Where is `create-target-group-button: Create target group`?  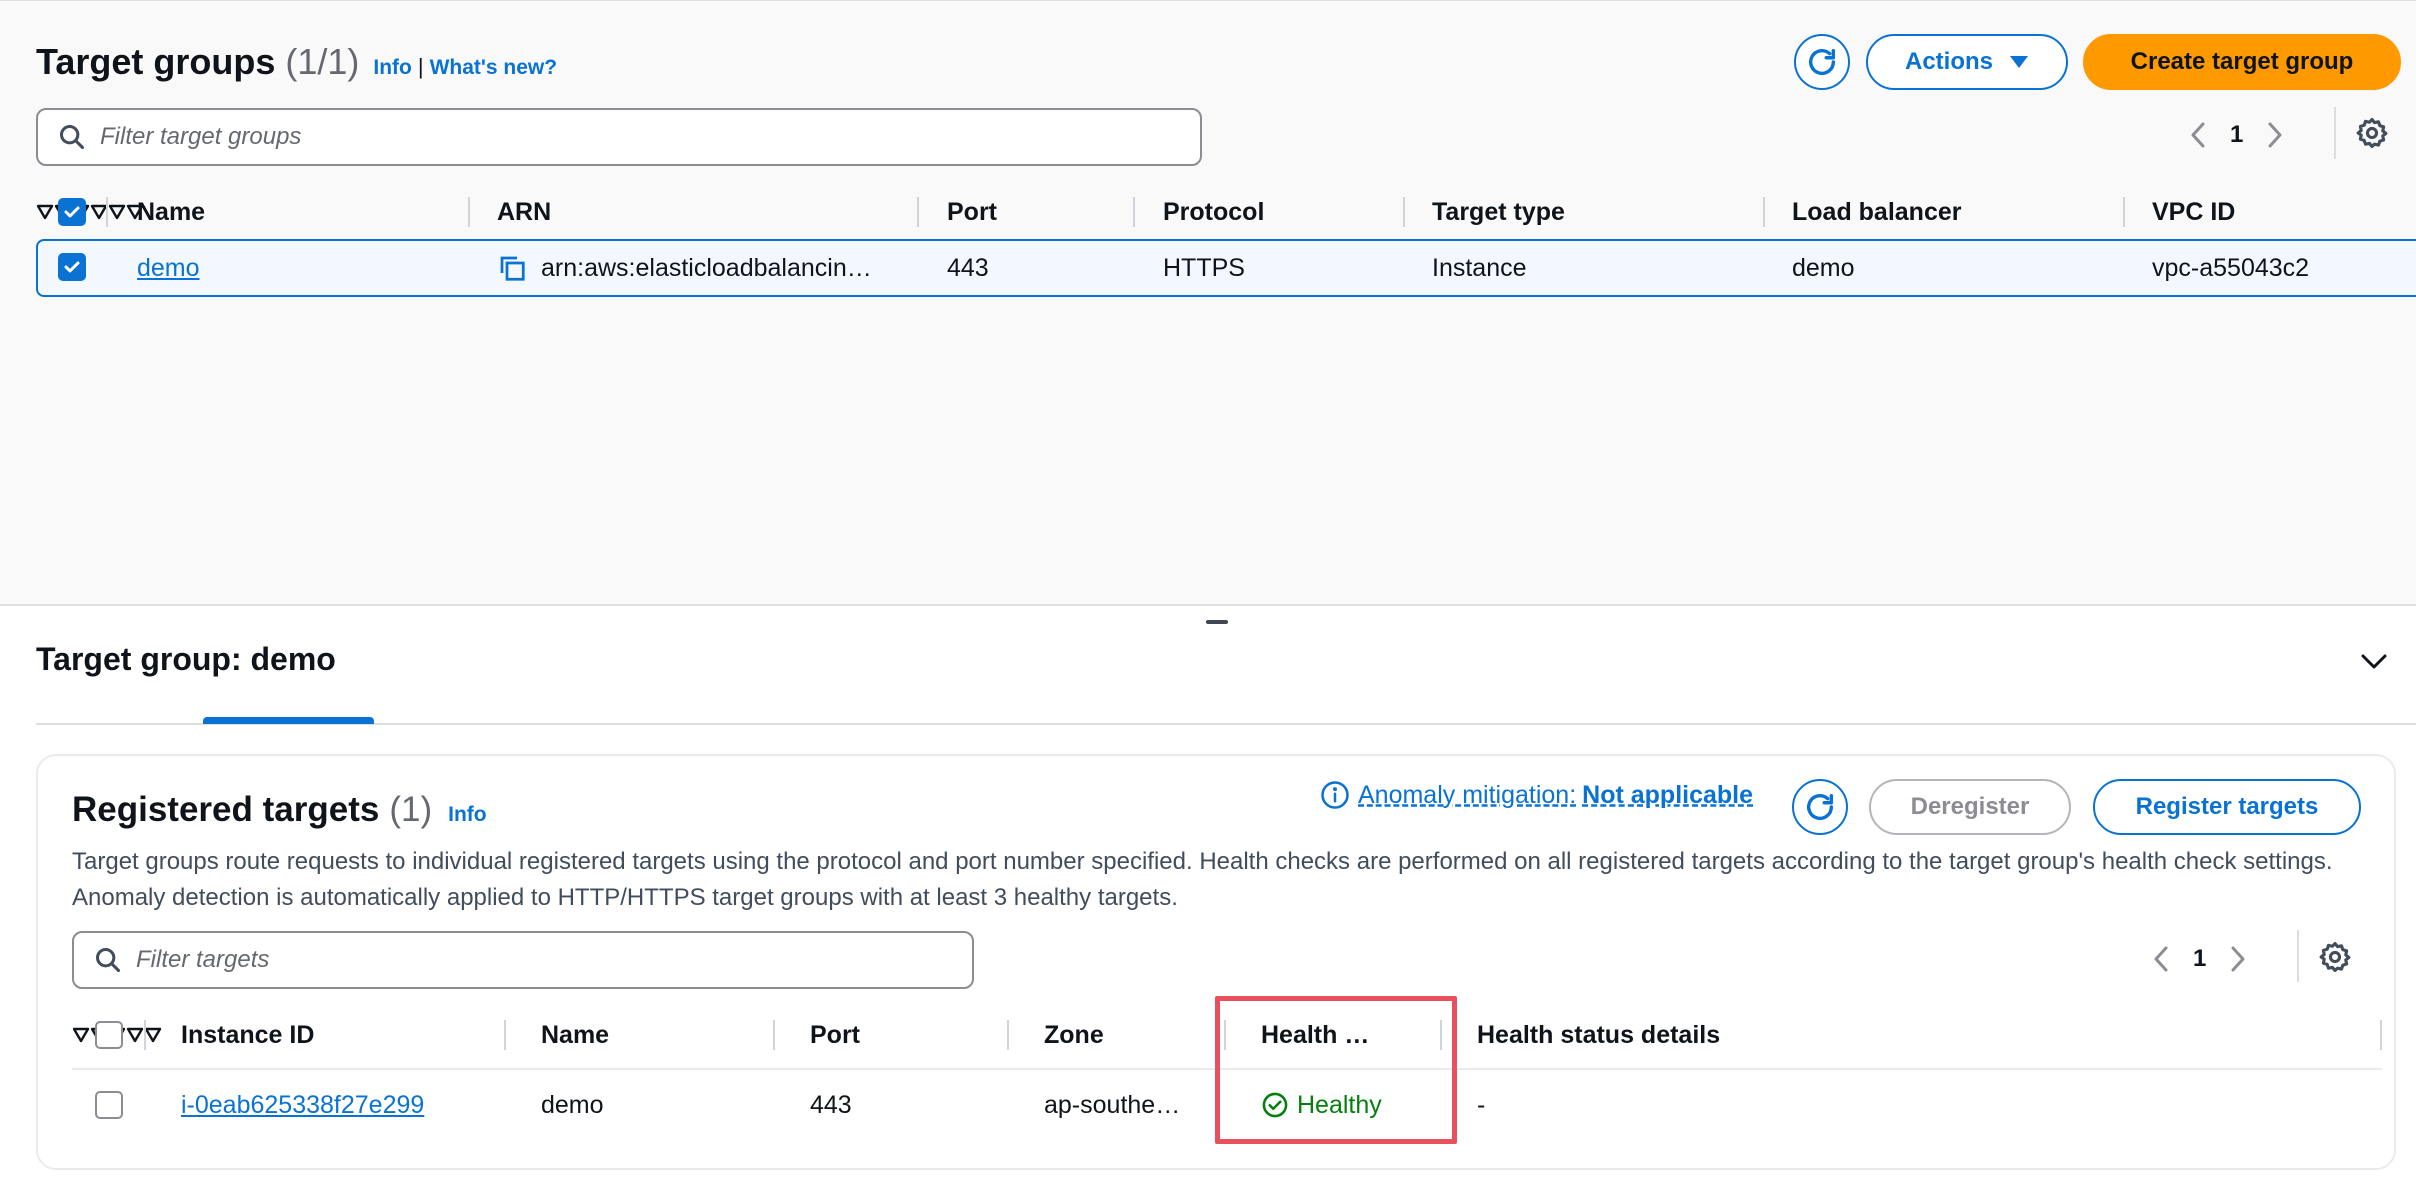
create-target-group-button: Create target group is located at coordinates (2242, 62).